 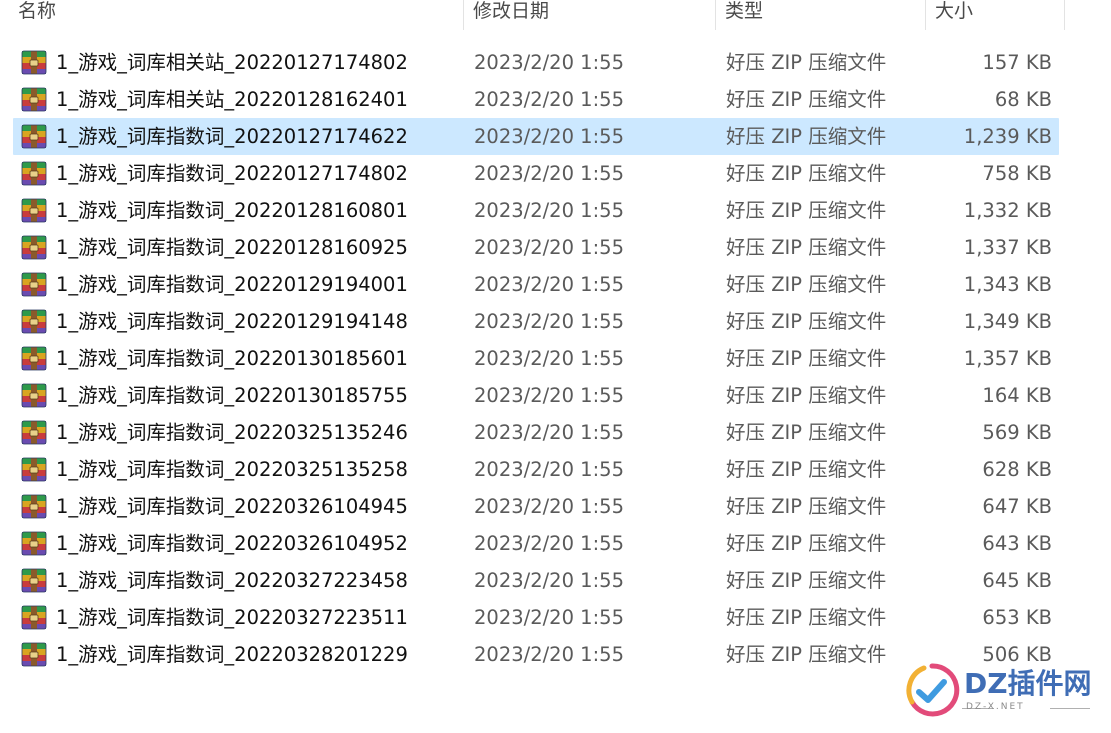 What do you see at coordinates (232, 321) in the screenshot?
I see `file-name: 1_游戏_词库指数词_20220129194148` at bounding box center [232, 321].